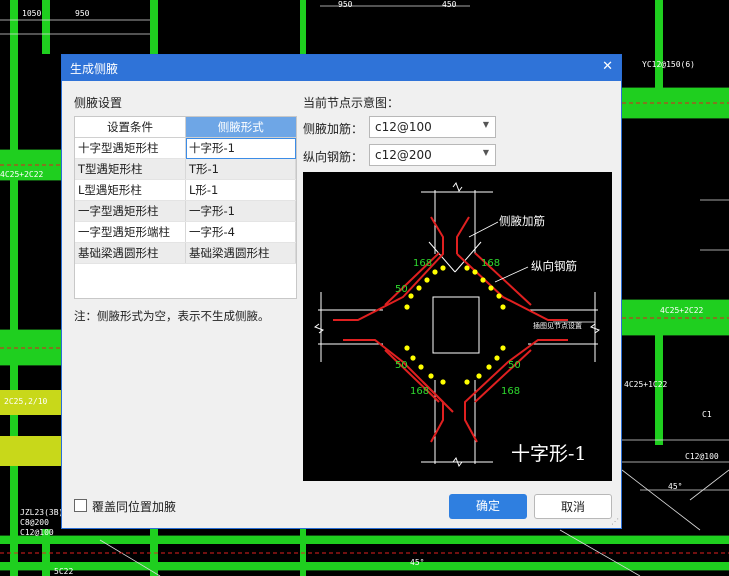  What do you see at coordinates (557, 326) in the screenshot?
I see `diagram-detail-note: 插图见节点设置` at bounding box center [557, 326].